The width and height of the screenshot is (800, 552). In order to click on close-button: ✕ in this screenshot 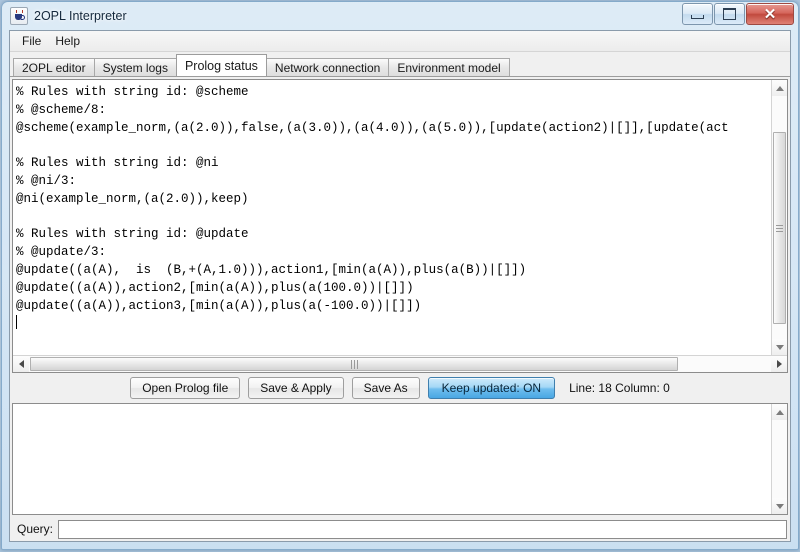, I will do `click(770, 14)`.